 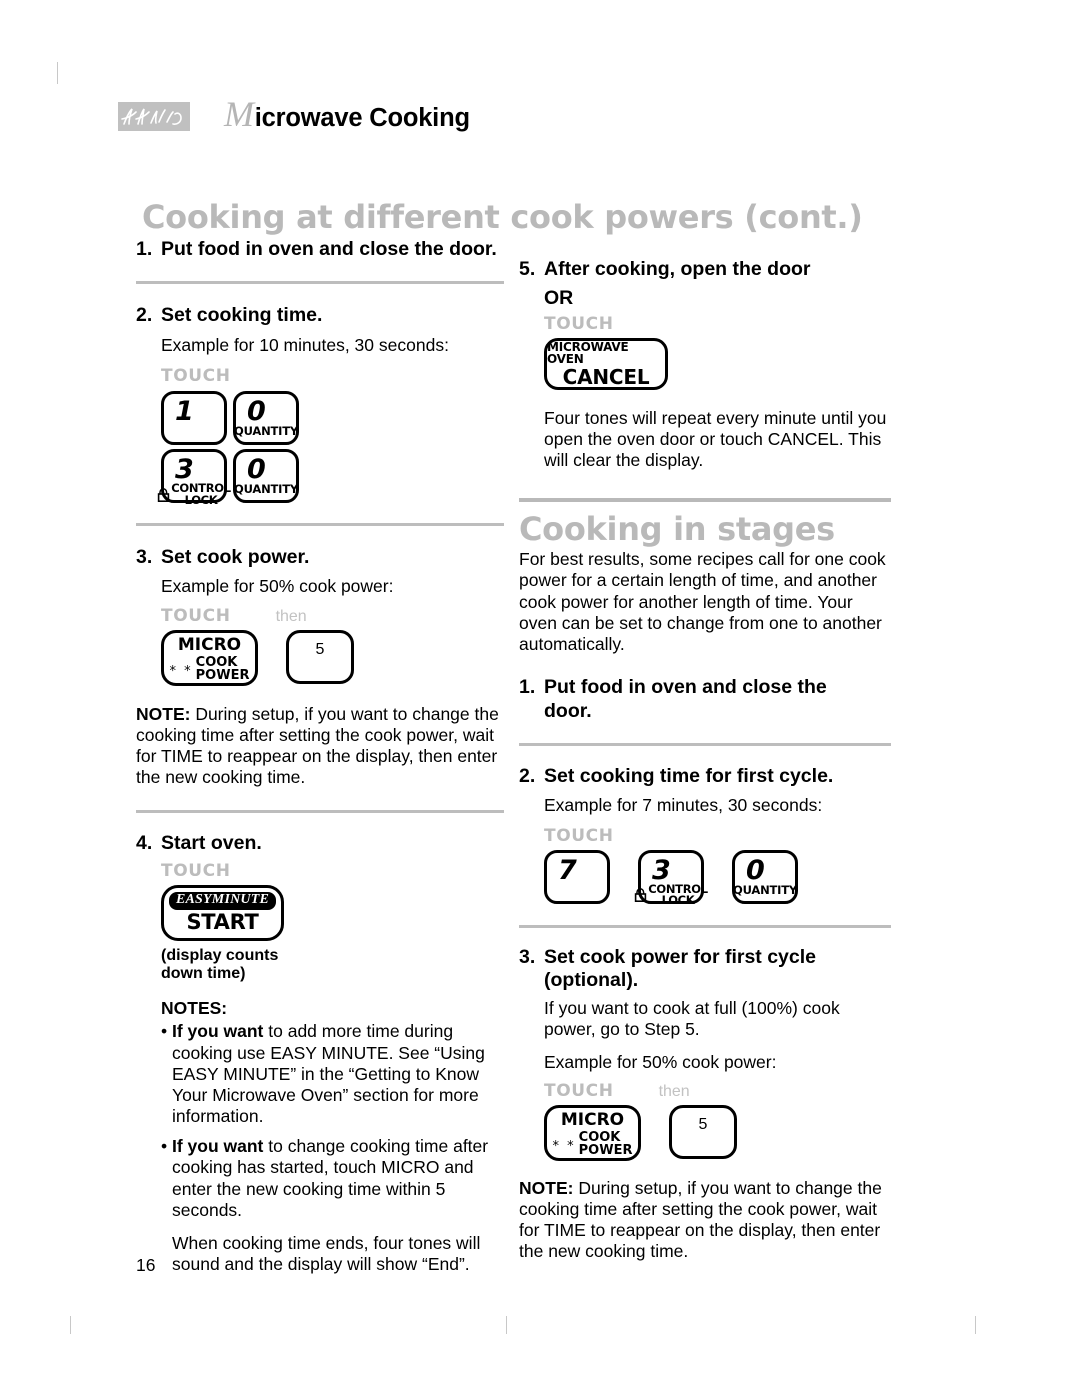 I want to click on key-1: 1, so click(x=194, y=417).